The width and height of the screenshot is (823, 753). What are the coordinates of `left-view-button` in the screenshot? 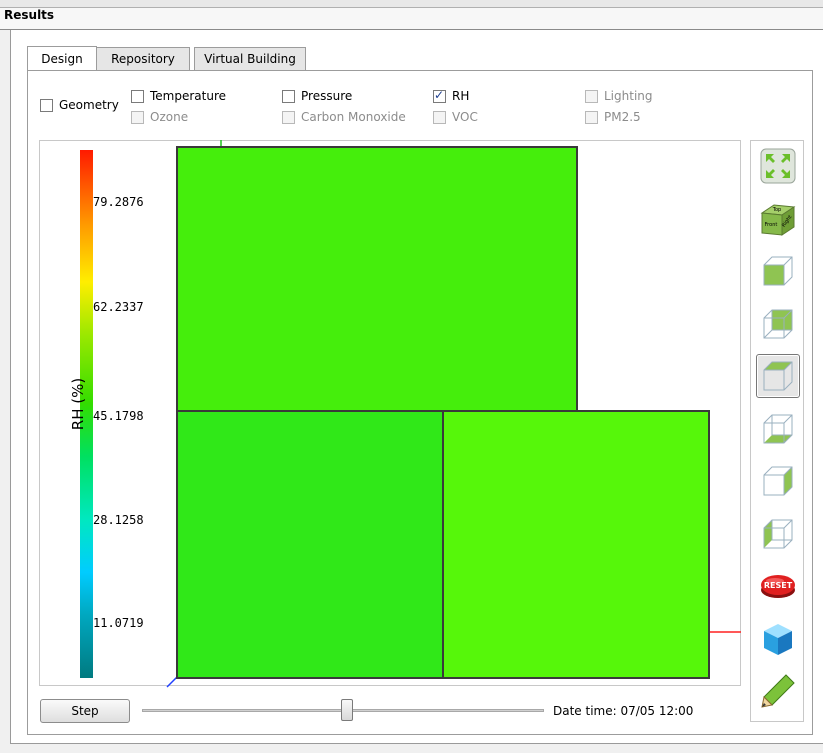 It's located at (778, 534).